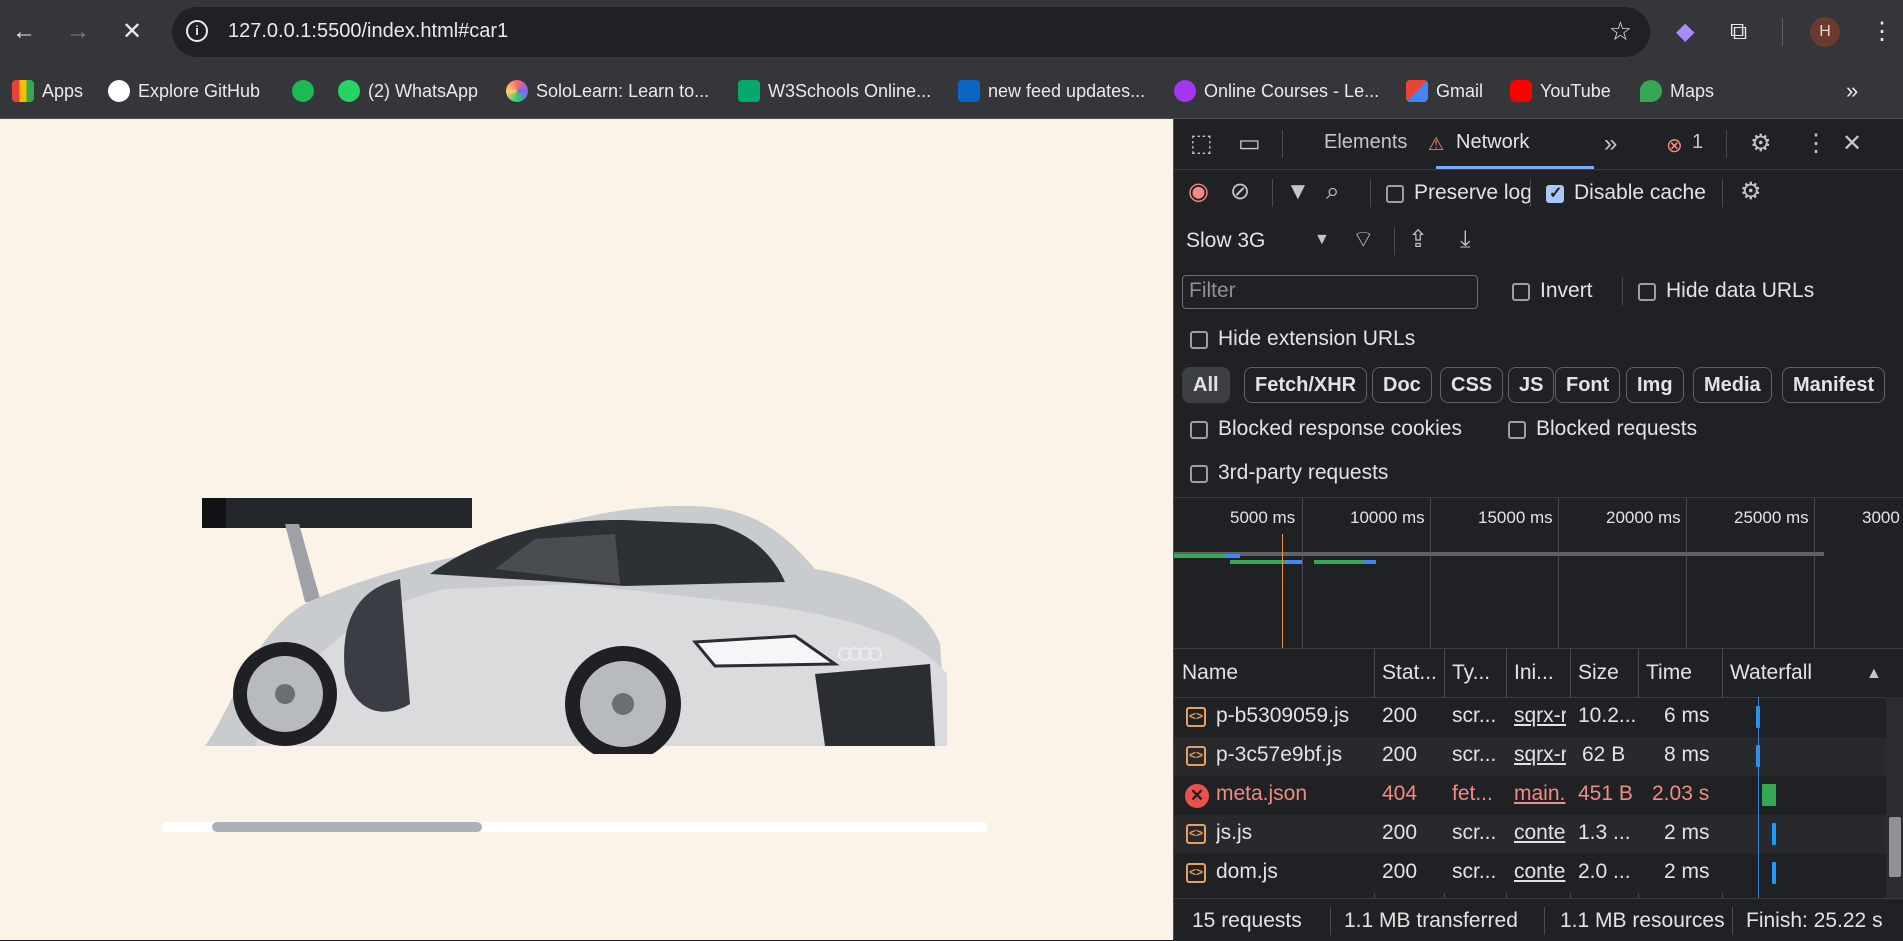 This screenshot has height=941, width=1903. Describe the element at coordinates (1894, 797) in the screenshot. I see `requests-vertical-scrollbar` at that location.